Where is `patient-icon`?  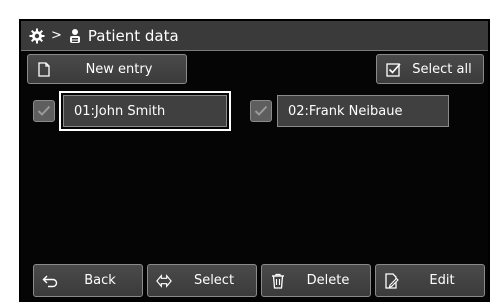
patient-icon is located at coordinates (75, 36).